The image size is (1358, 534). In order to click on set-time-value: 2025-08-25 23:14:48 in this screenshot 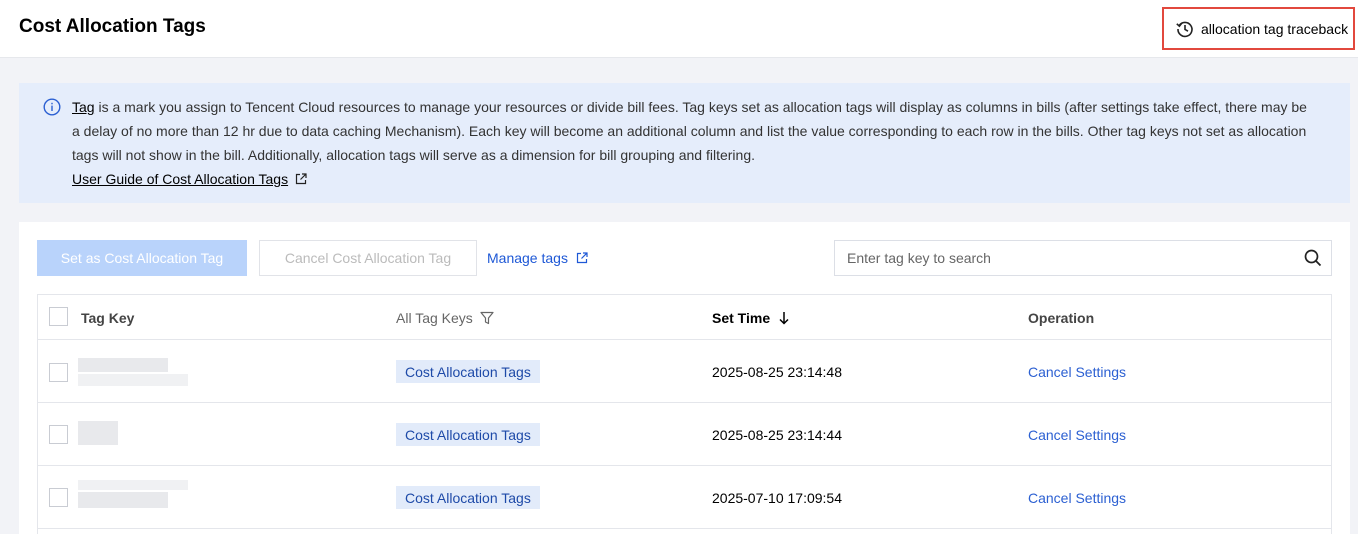, I will do `click(777, 371)`.